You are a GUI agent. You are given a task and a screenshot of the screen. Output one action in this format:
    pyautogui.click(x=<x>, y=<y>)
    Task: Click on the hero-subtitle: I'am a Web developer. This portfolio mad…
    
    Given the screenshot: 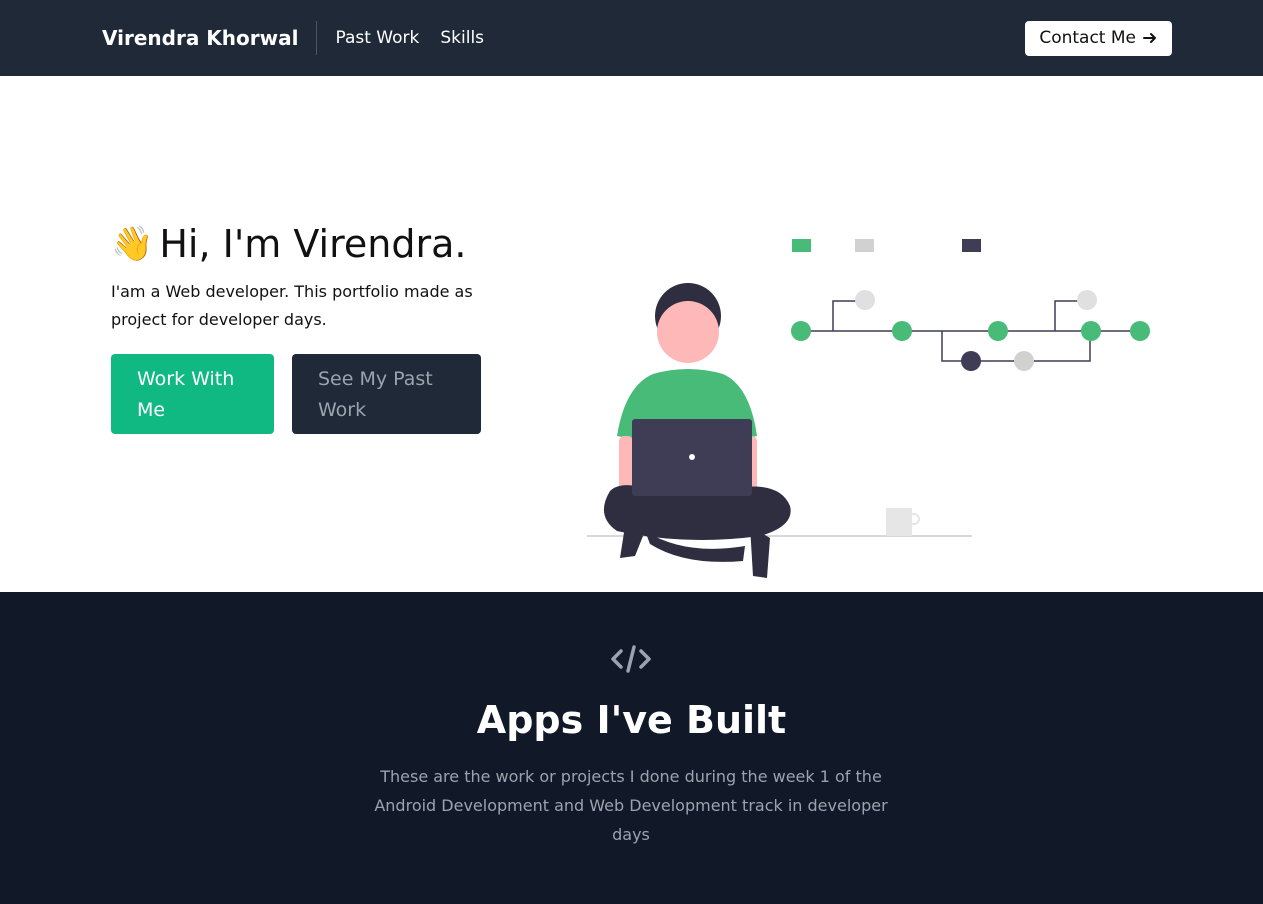 What is the action you would take?
    pyautogui.click(x=292, y=305)
    